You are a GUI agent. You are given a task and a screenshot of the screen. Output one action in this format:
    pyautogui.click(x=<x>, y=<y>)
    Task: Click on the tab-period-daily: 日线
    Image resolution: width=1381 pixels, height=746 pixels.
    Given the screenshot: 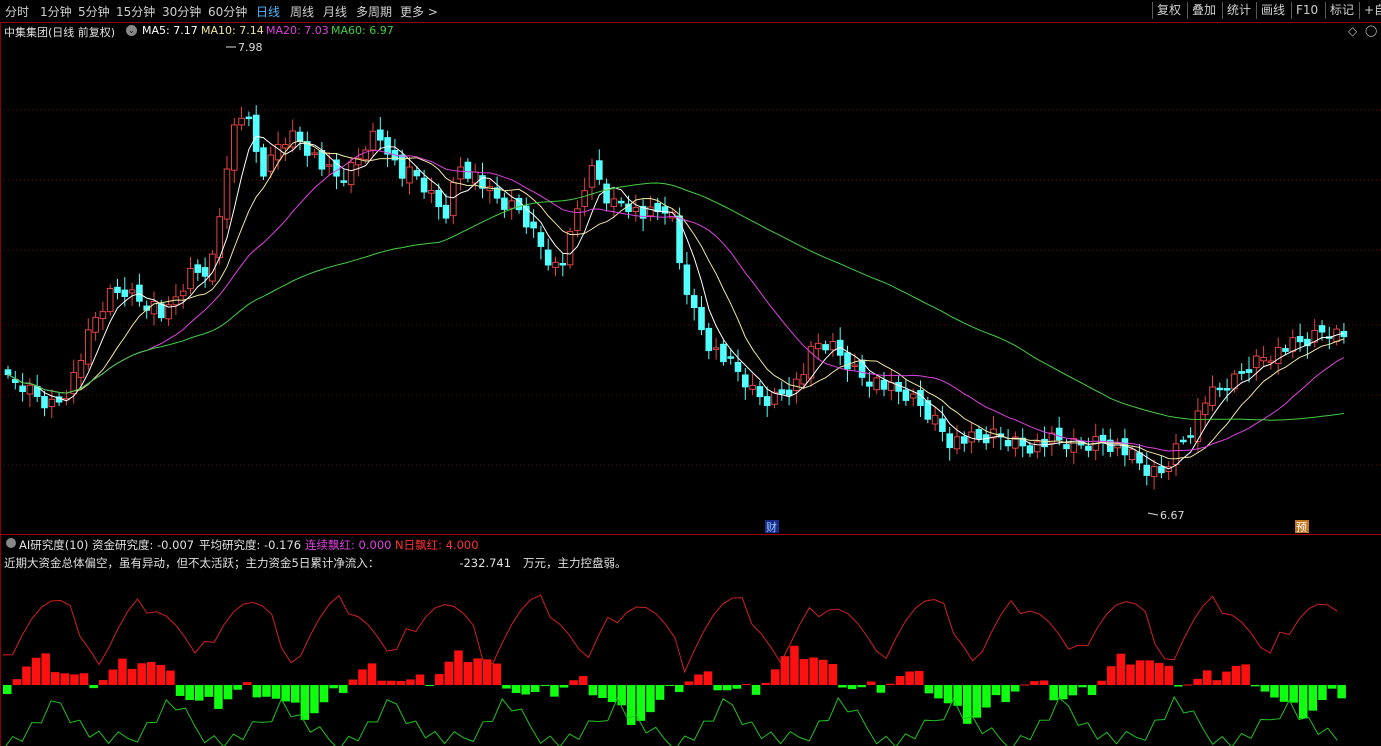 What is the action you would take?
    pyautogui.click(x=268, y=11)
    